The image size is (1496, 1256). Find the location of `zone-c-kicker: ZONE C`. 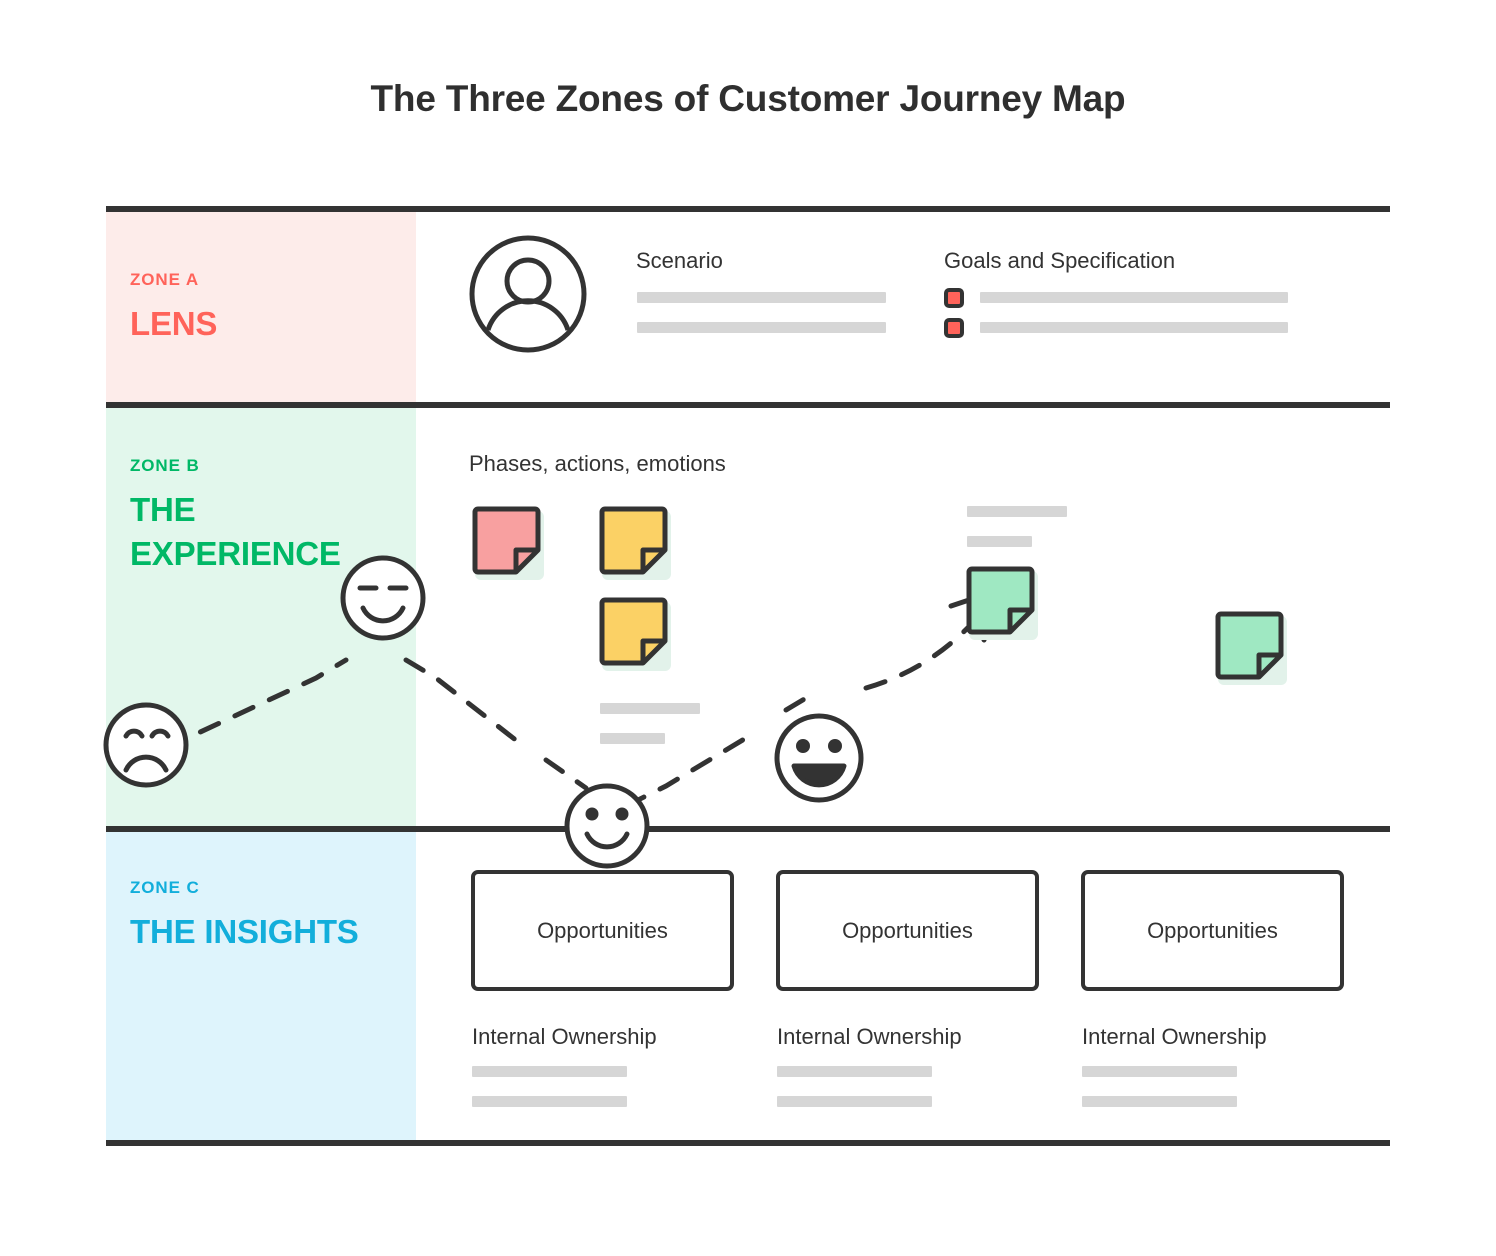

zone-c-kicker: ZONE C is located at coordinates (165, 887).